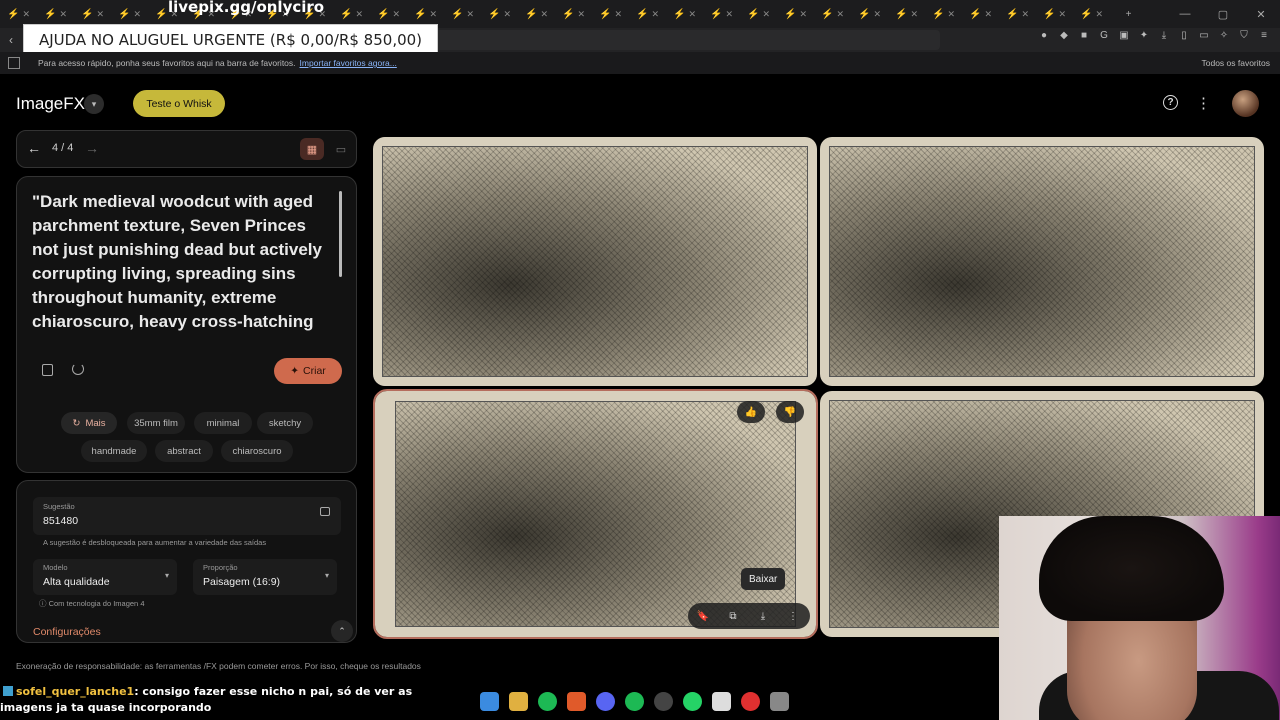 The width and height of the screenshot is (1280, 720). What do you see at coordinates (312, 149) in the screenshot?
I see `grid-view-icon: ▦` at bounding box center [312, 149].